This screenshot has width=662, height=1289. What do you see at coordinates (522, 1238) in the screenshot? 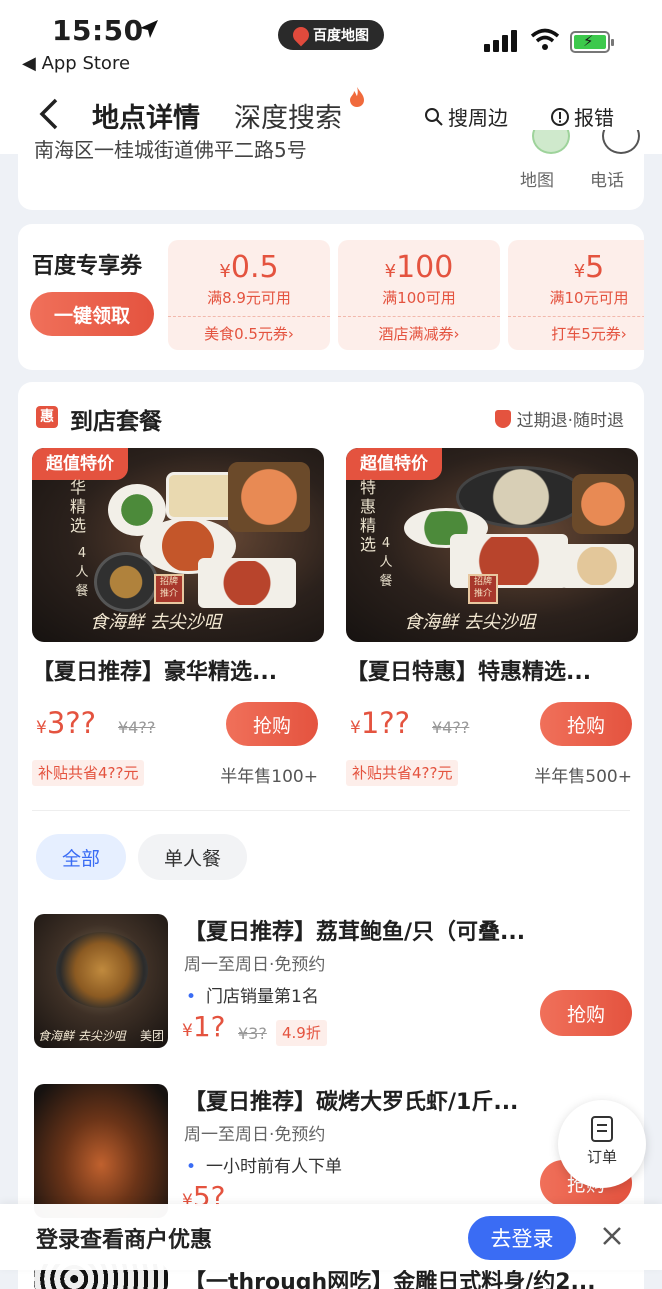
I see `login-button: 去登录` at bounding box center [522, 1238].